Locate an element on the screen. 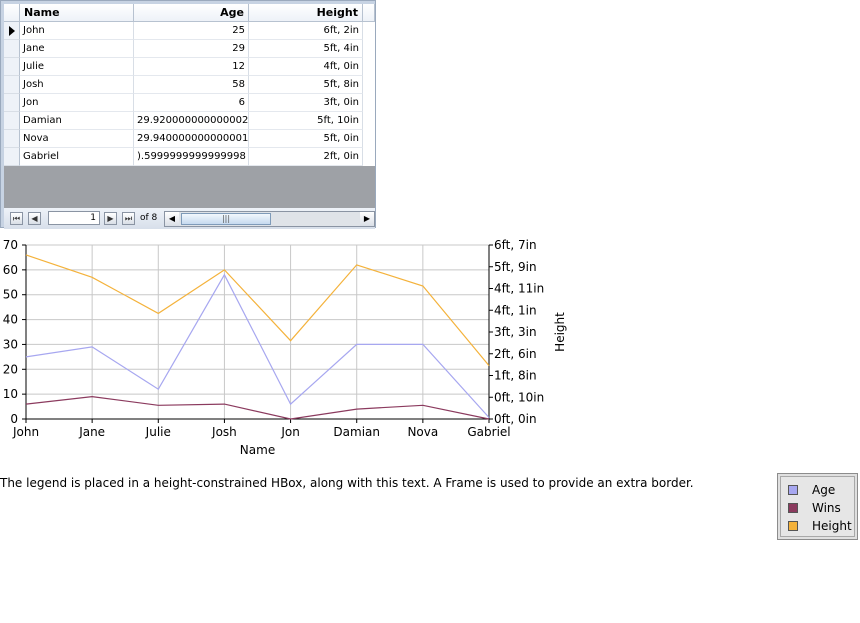 The image size is (860, 623). cell-height: 6ft, 2in is located at coordinates (306, 31).